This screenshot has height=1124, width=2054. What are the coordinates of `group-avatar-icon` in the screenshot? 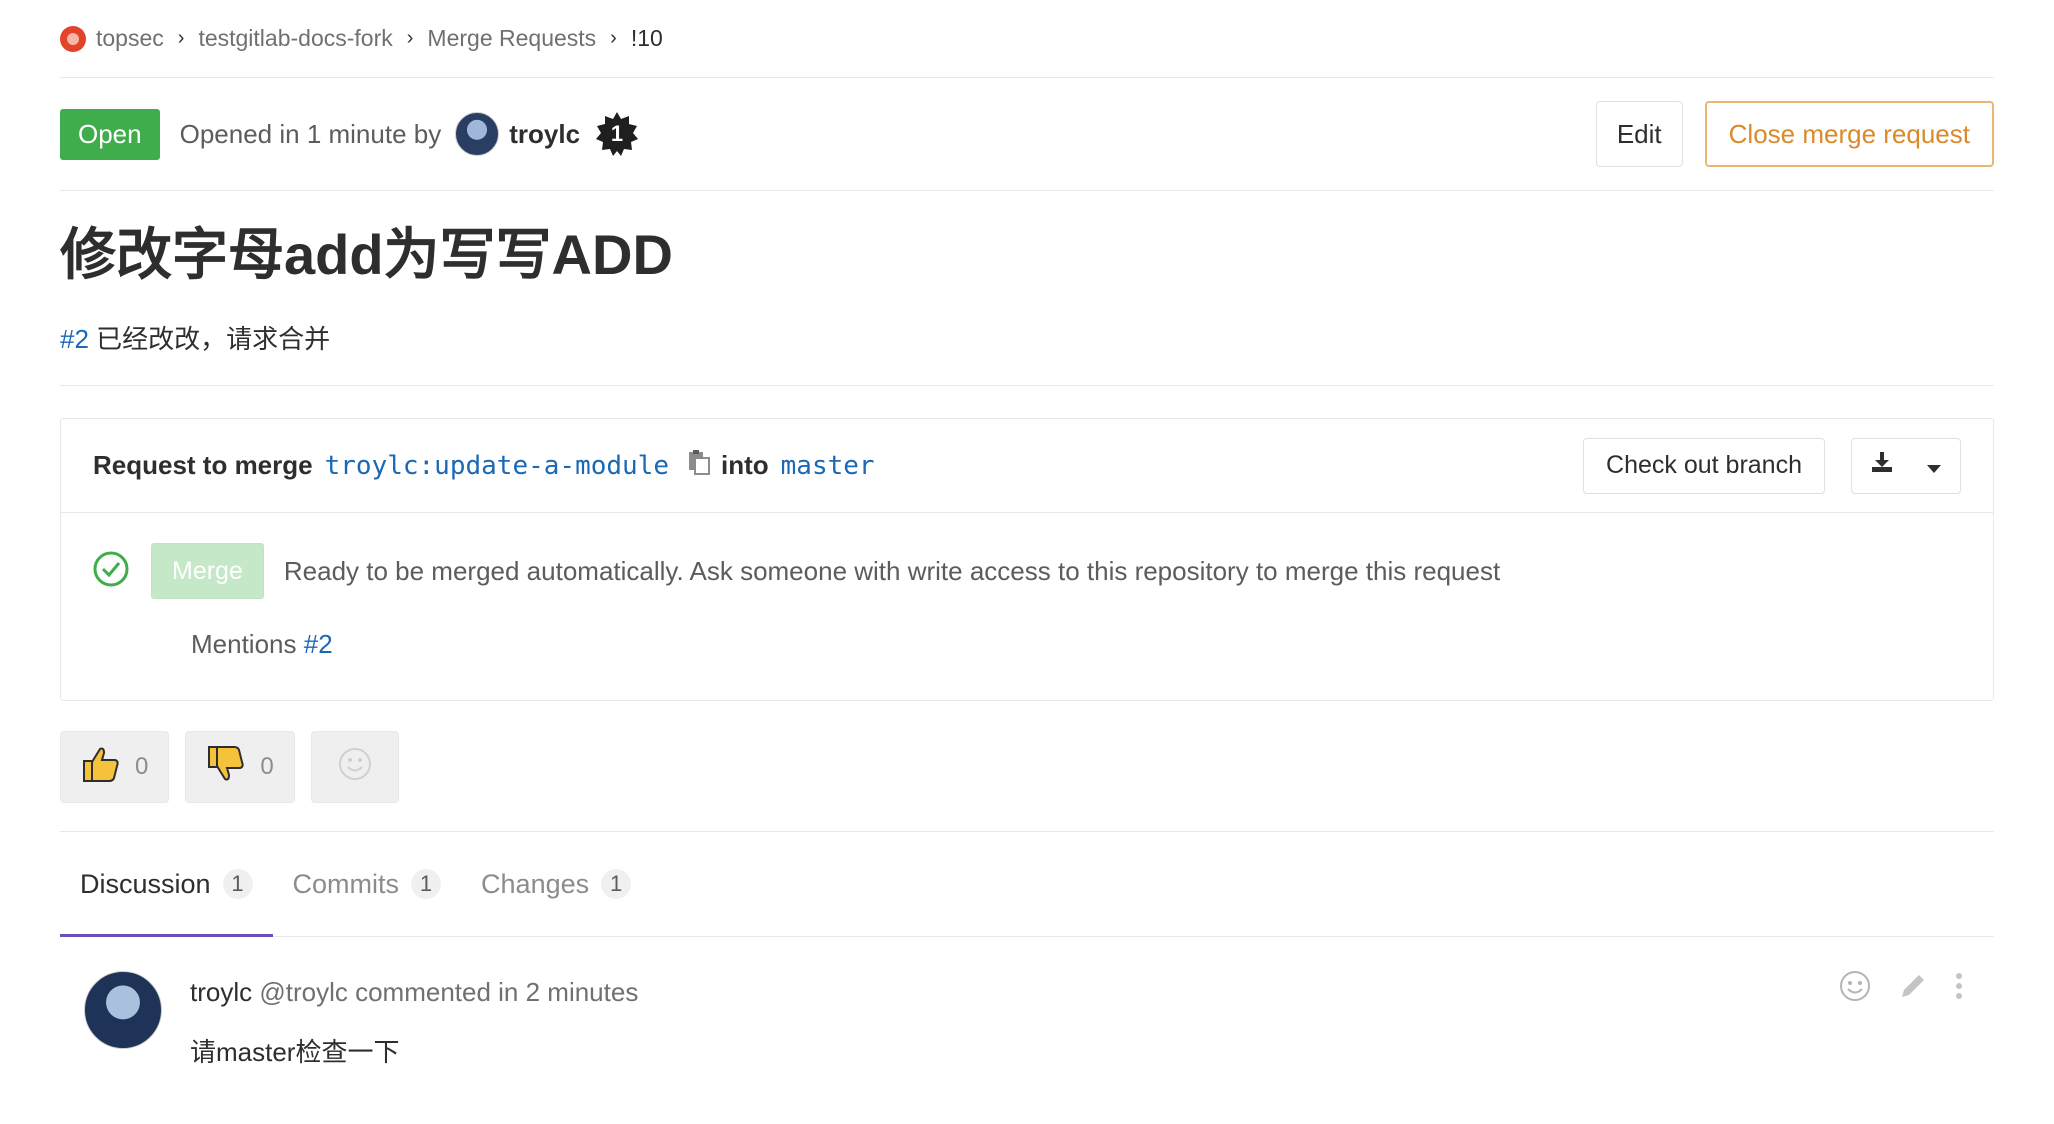 It's located at (73, 38).